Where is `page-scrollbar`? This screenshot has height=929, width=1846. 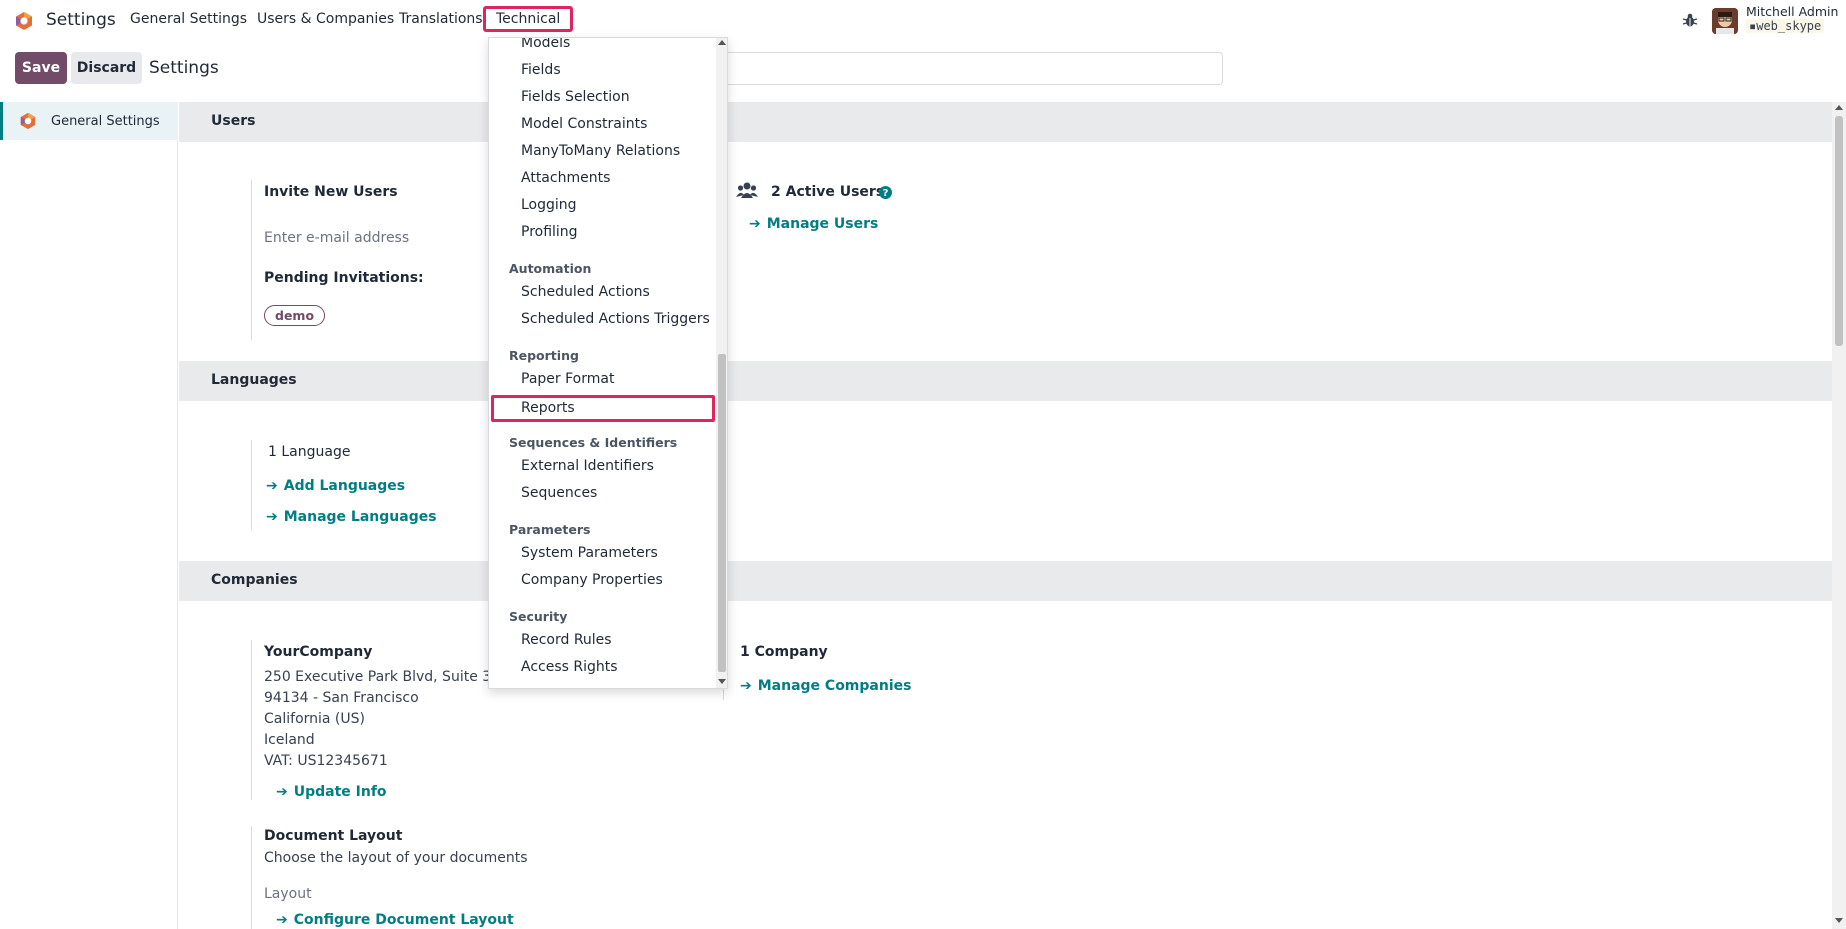 page-scrollbar is located at coordinates (1839, 515).